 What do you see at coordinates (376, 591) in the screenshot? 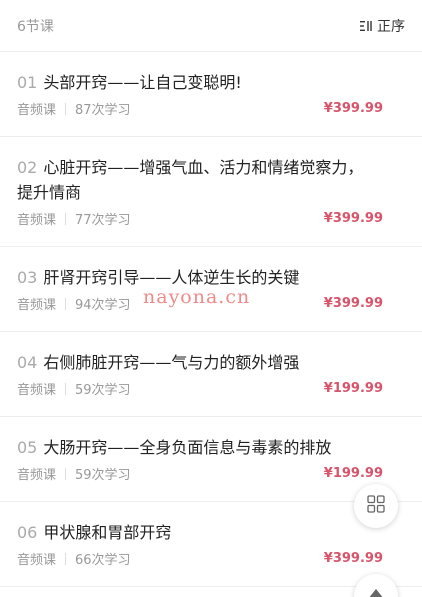
I see `scroll-top-icon` at bounding box center [376, 591].